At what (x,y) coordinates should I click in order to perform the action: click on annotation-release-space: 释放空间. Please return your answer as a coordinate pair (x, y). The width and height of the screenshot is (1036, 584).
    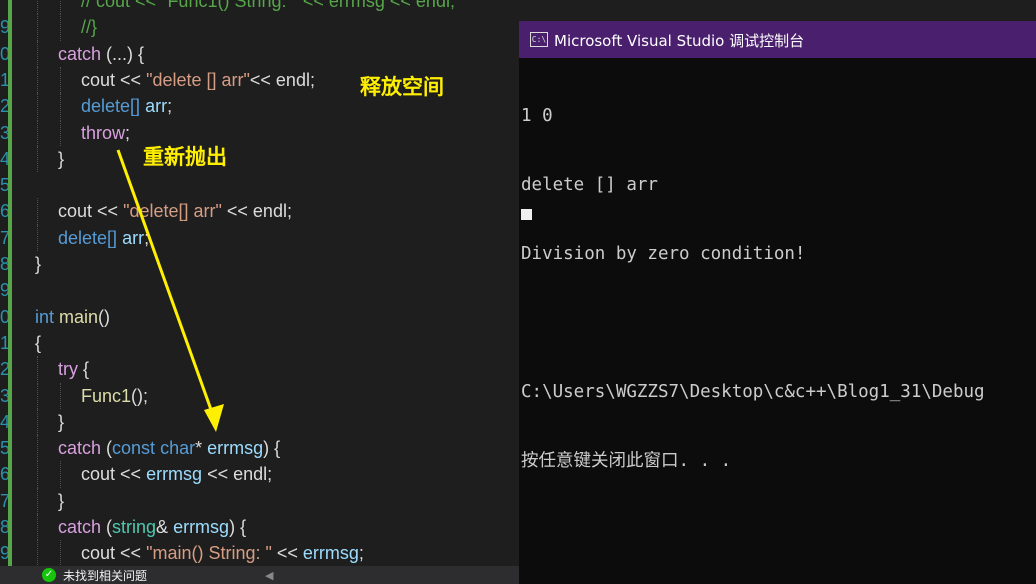
    Looking at the image, I should click on (402, 87).